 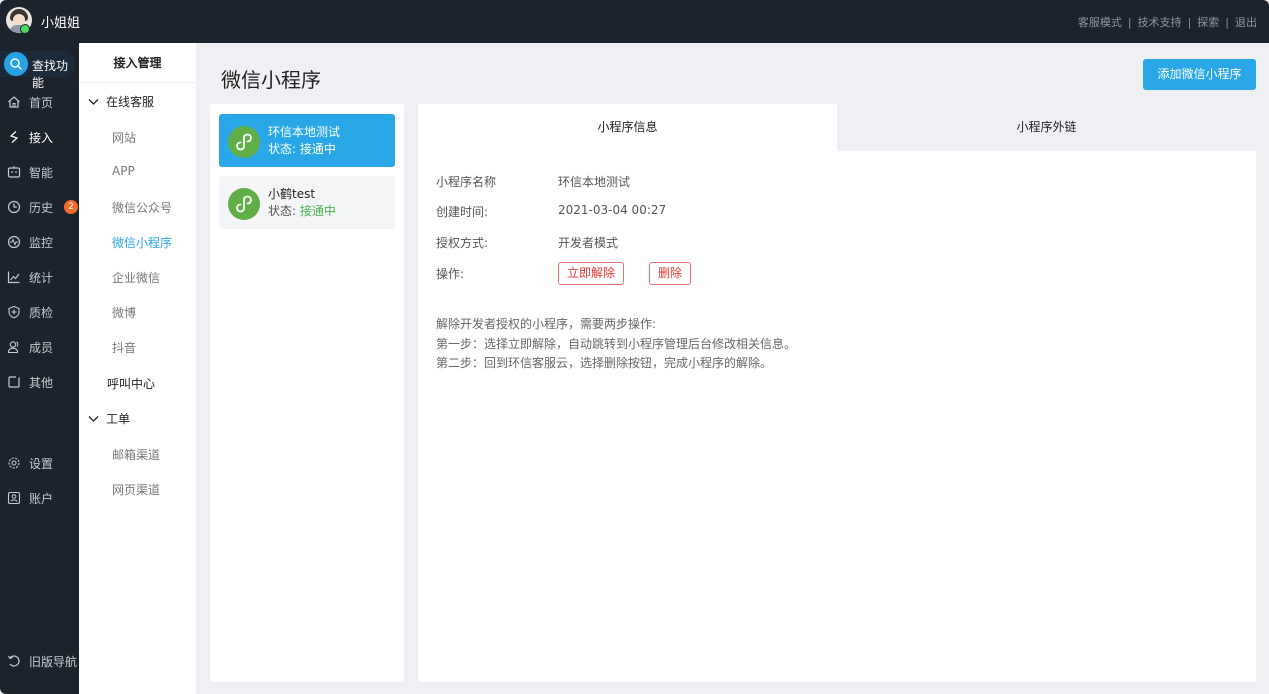 What do you see at coordinates (137, 63) in the screenshot?
I see `subnav-title: 接入管理` at bounding box center [137, 63].